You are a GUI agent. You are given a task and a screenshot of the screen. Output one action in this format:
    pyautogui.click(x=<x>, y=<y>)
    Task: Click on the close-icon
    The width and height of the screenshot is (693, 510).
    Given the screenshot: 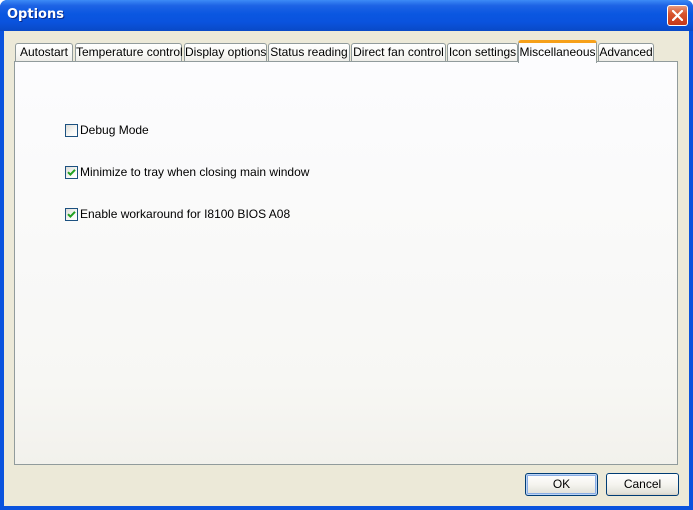 What is the action you would take?
    pyautogui.click(x=677, y=15)
    